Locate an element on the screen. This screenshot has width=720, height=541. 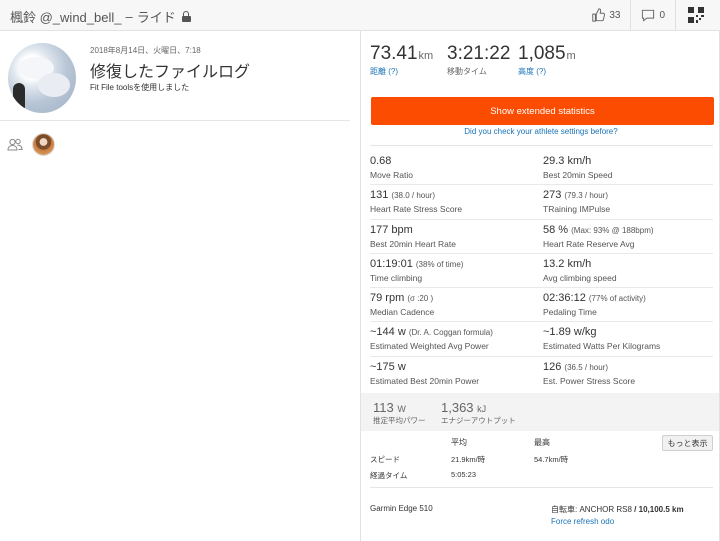
elevation-value: 1,085 is located at coordinates (542, 53).